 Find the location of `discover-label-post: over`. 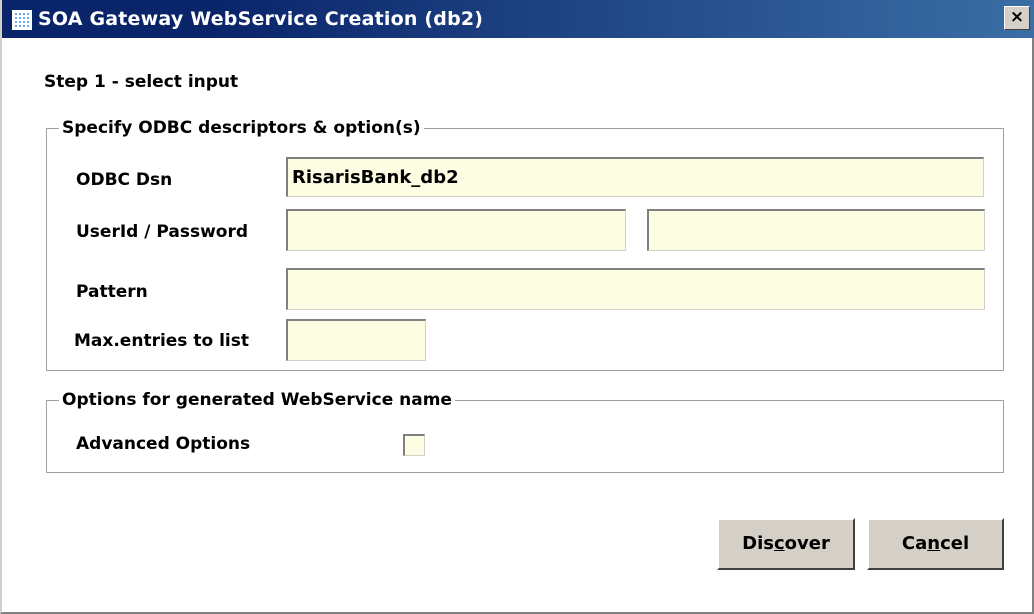

discover-label-post: over is located at coordinates (807, 543).